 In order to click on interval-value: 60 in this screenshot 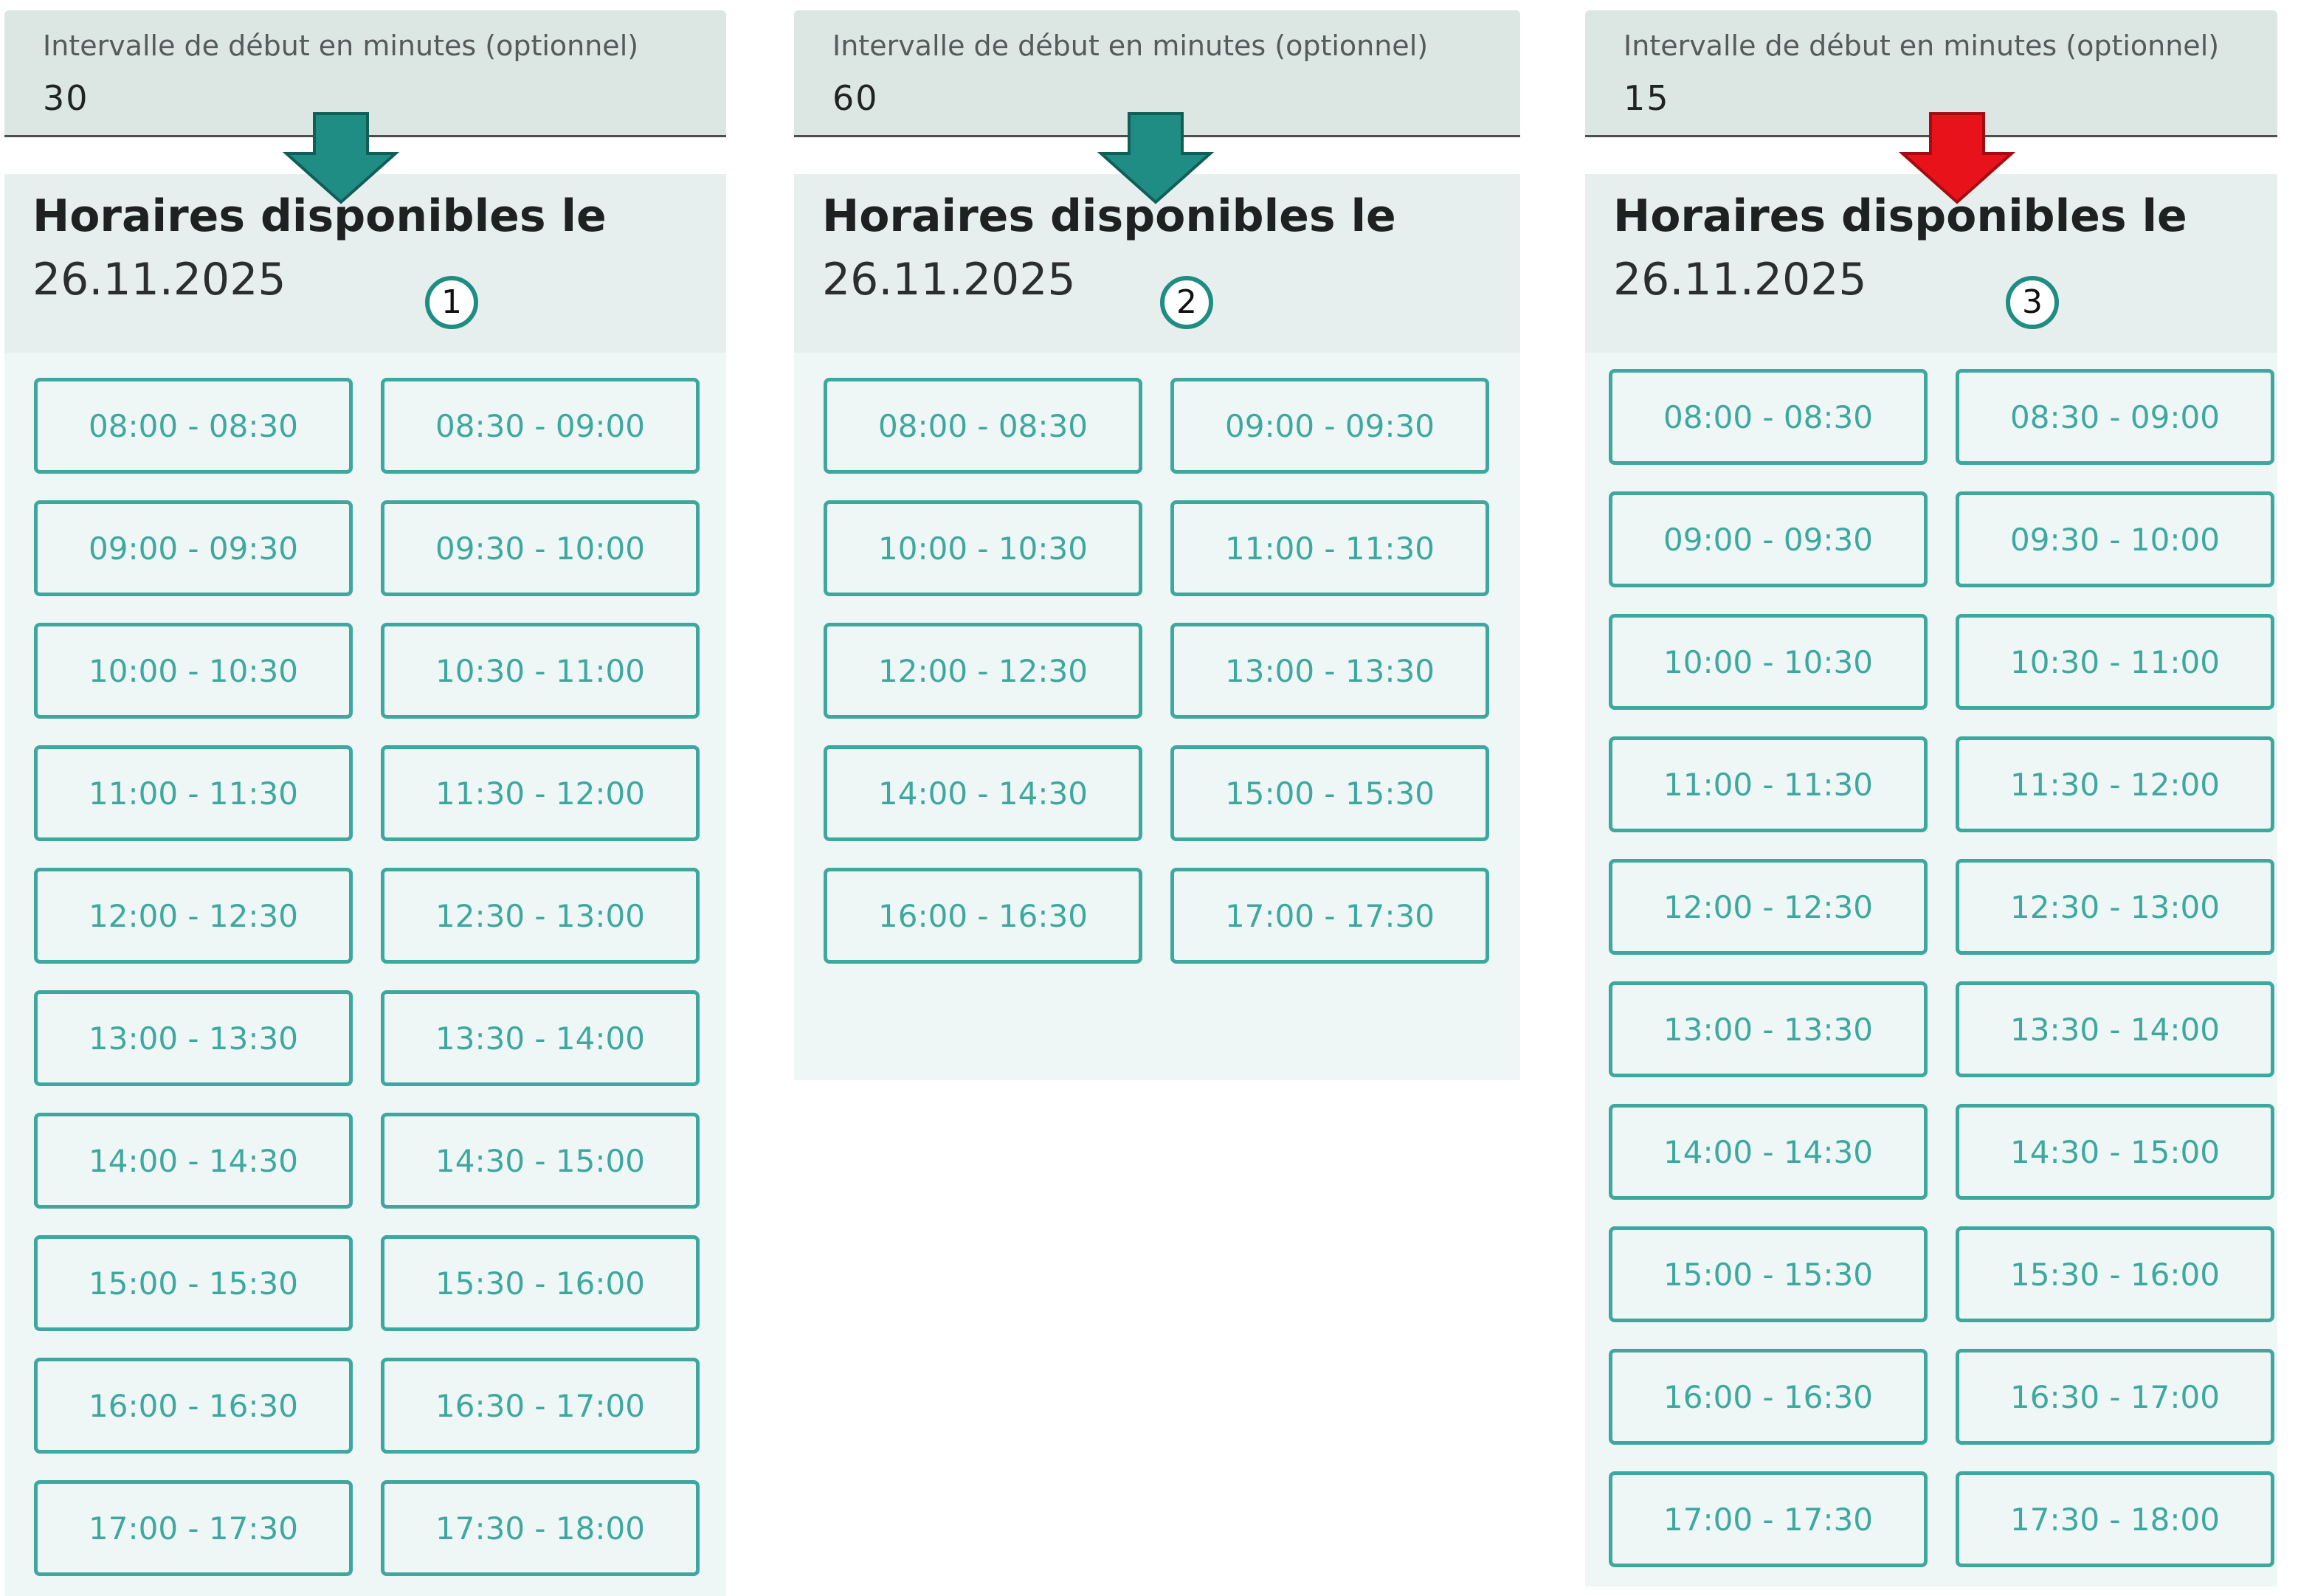, I will do `click(855, 98)`.